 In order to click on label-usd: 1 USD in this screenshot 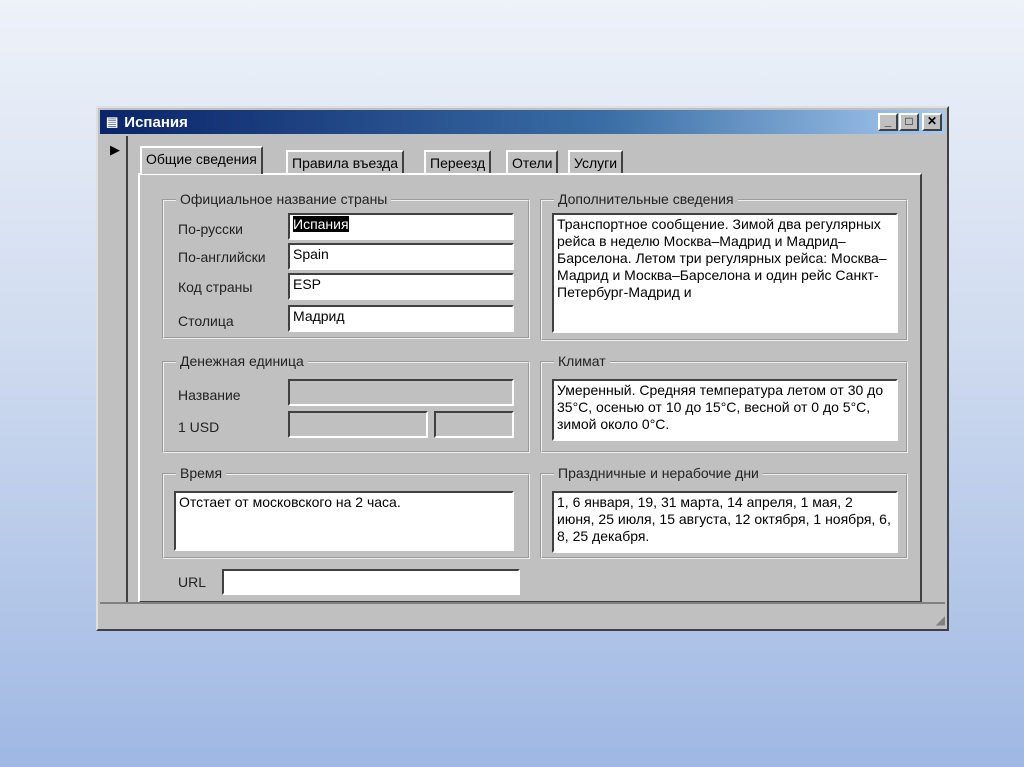, I will do `click(199, 427)`.